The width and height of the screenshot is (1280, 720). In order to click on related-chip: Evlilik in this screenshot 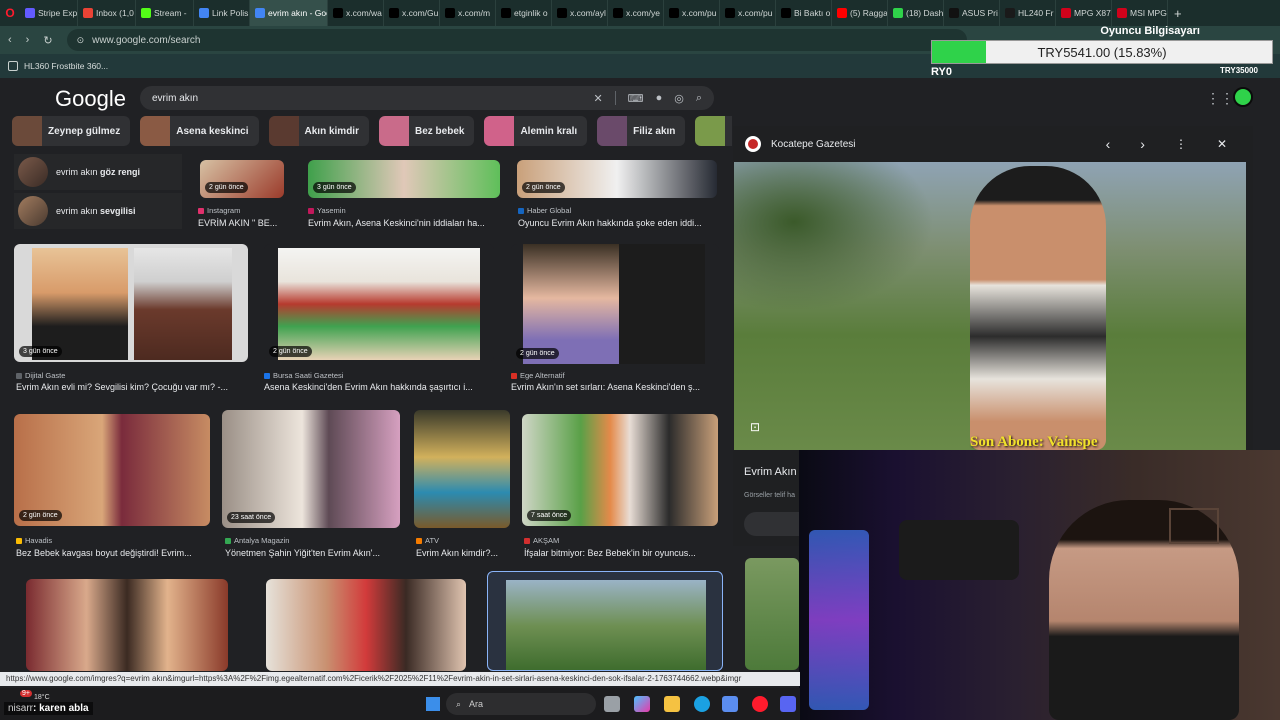, I will do `click(713, 131)`.